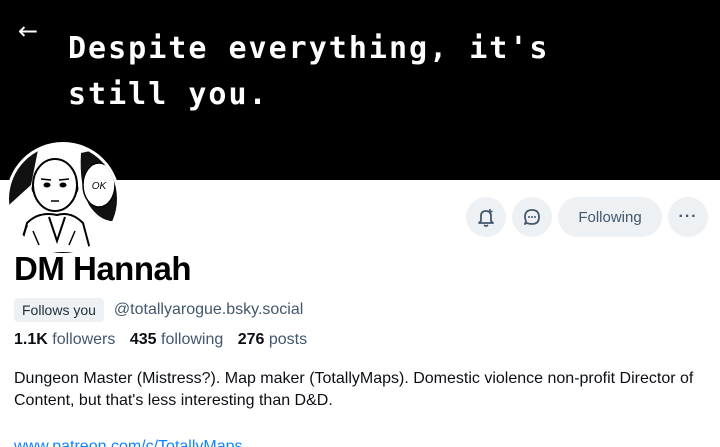 This screenshot has width=720, height=447. I want to click on profile-stats: 1.1K followers 435 following 276 posts, so click(165, 340).